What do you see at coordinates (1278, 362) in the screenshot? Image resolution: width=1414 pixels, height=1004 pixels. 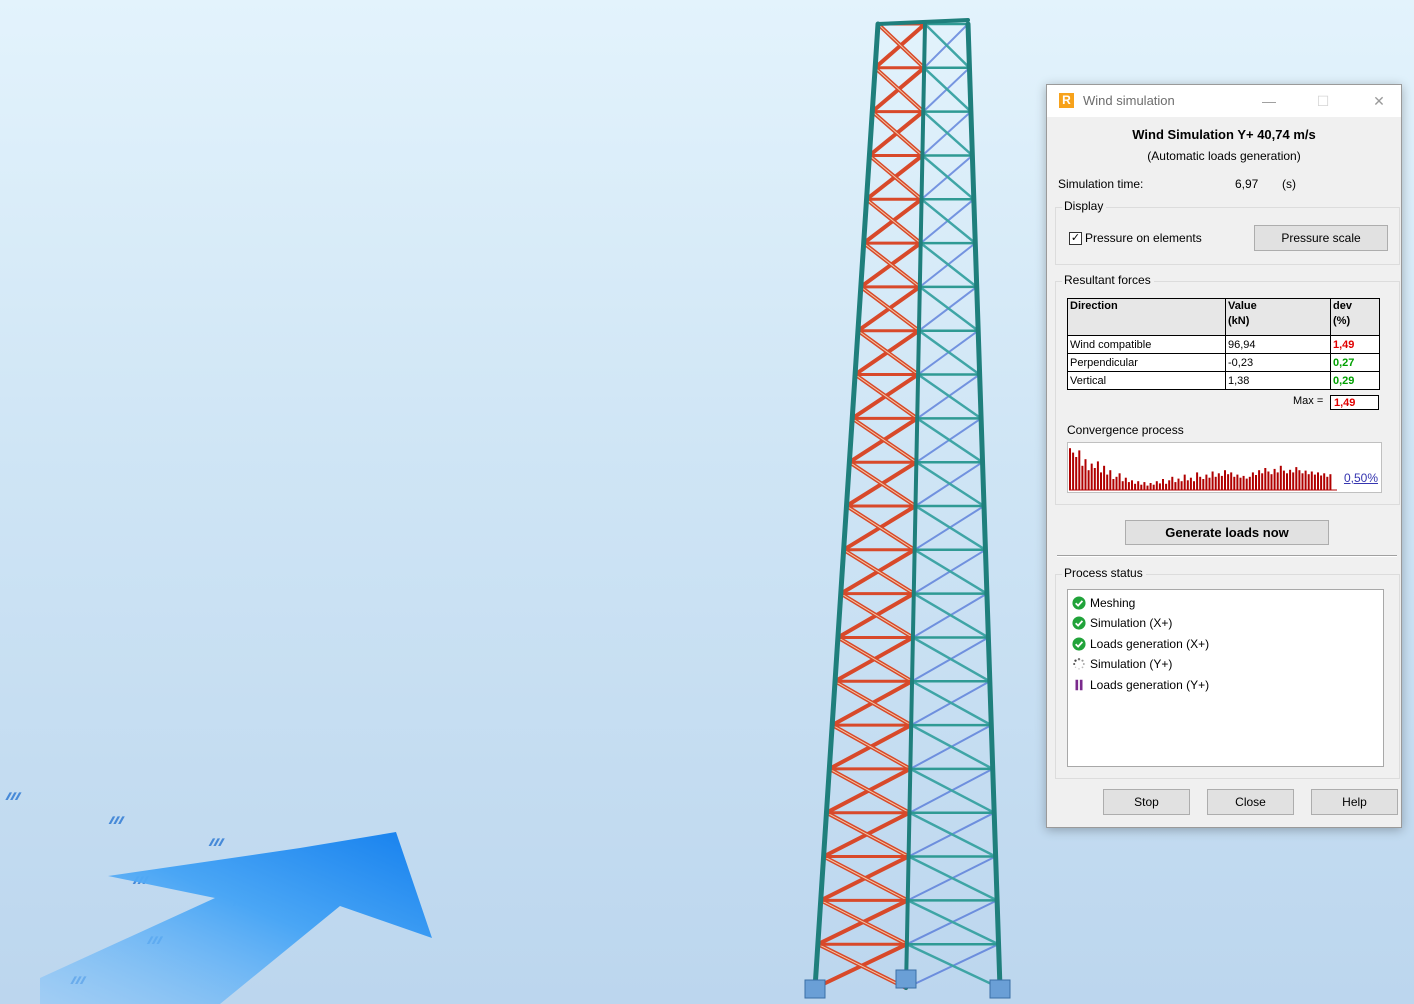 I see `row-value: -0,23` at bounding box center [1278, 362].